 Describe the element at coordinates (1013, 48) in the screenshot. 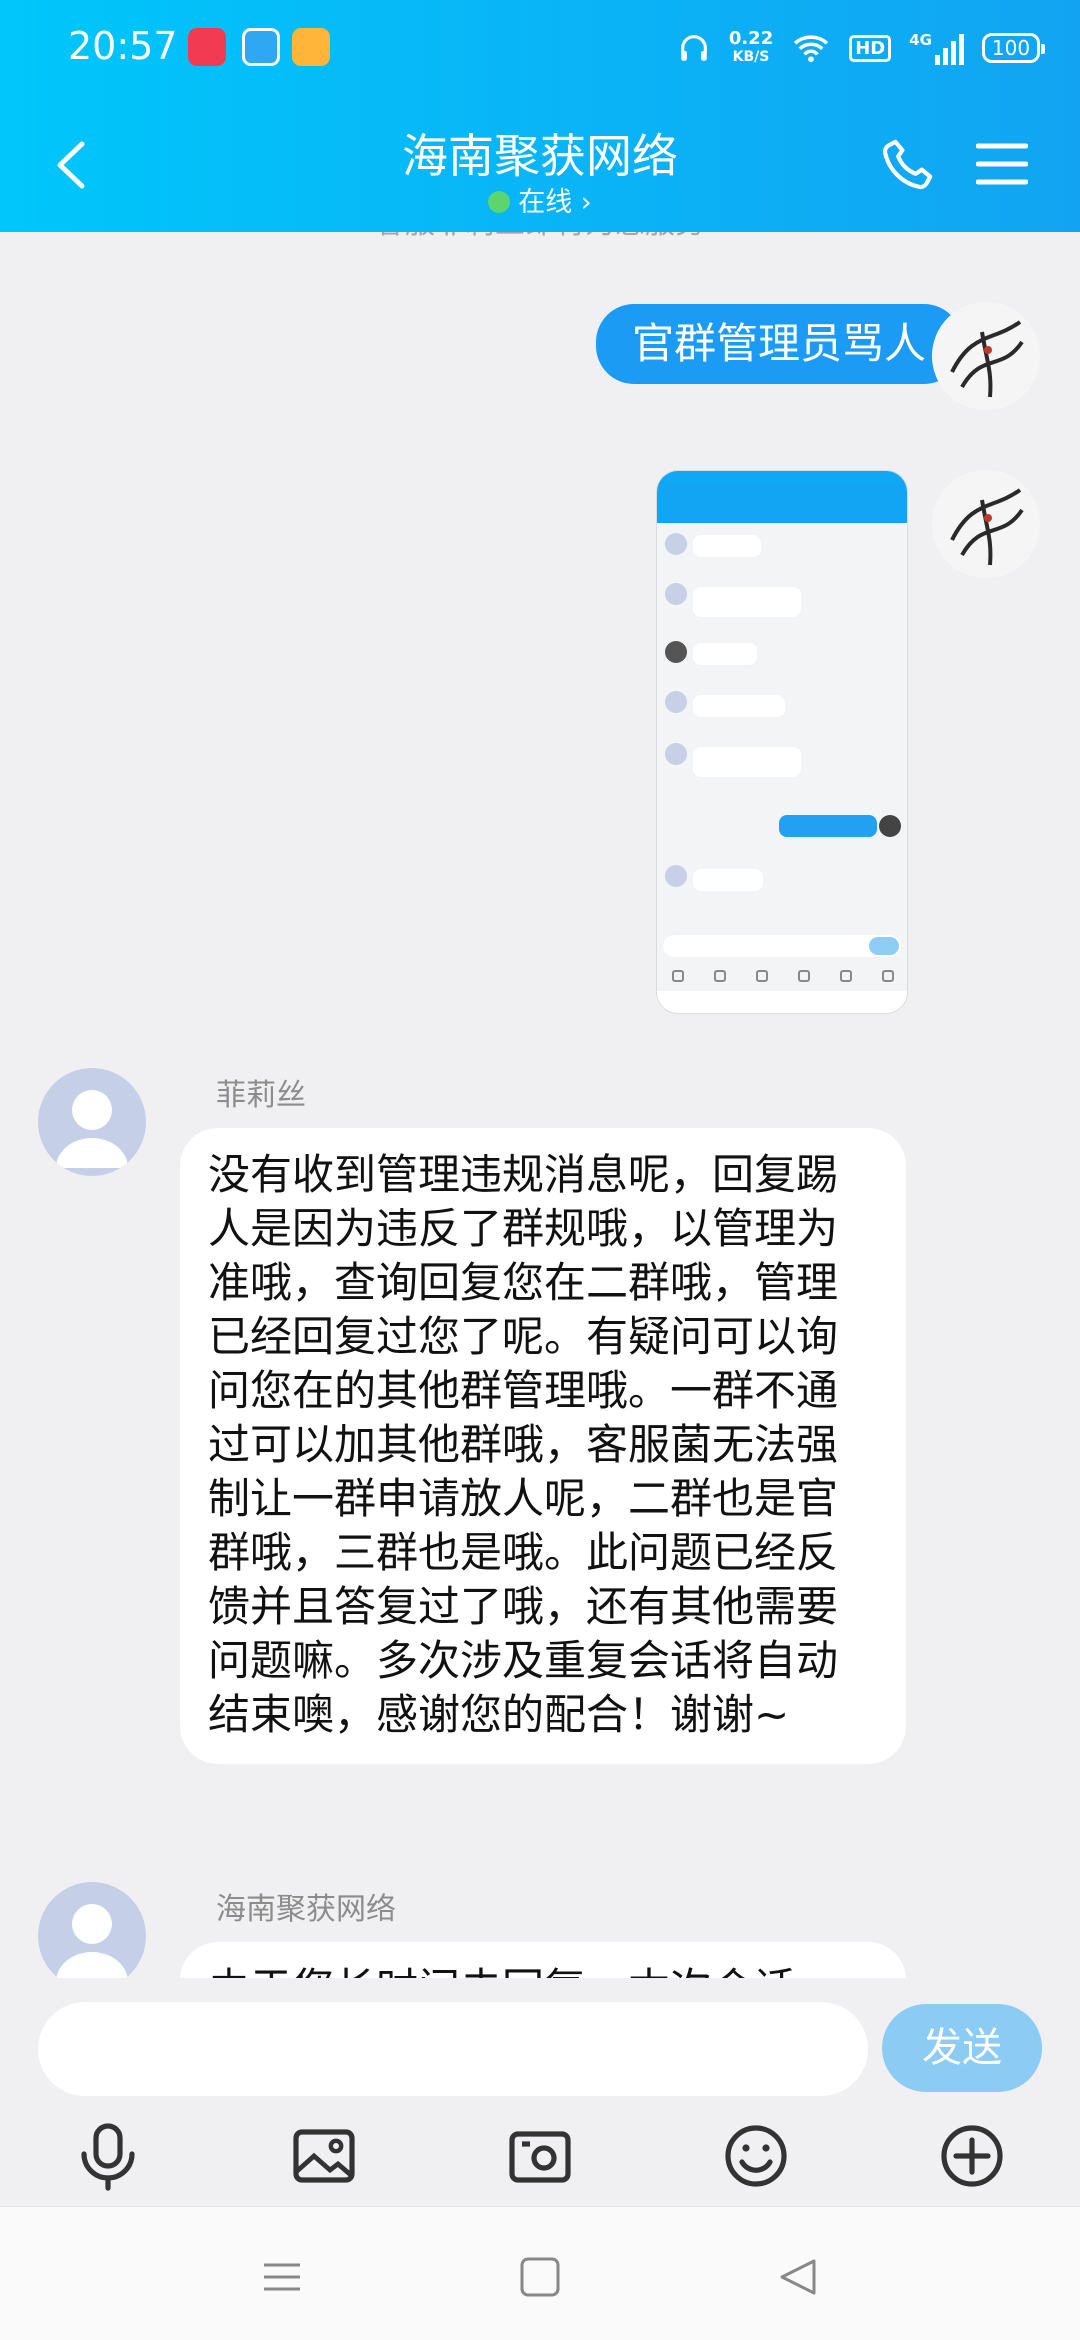

I see `battery-indicator: 100` at that location.